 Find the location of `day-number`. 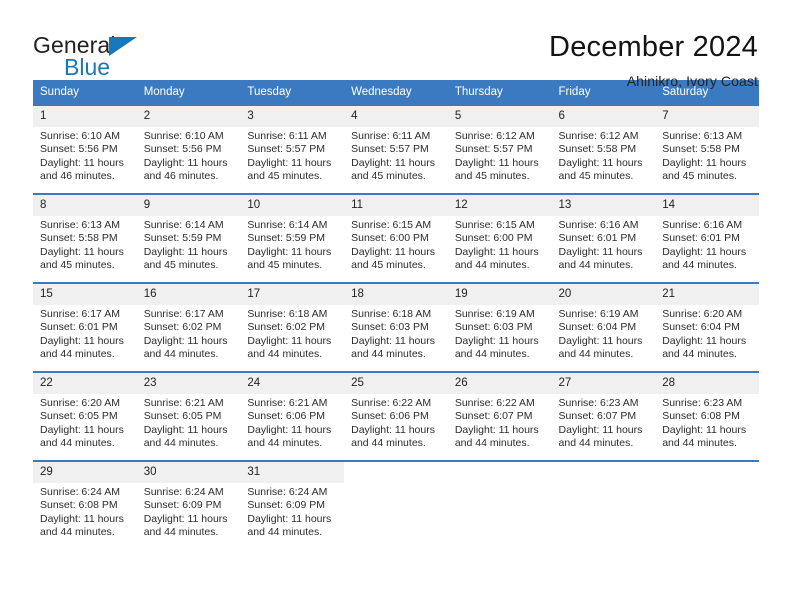

day-number is located at coordinates (396, 472).